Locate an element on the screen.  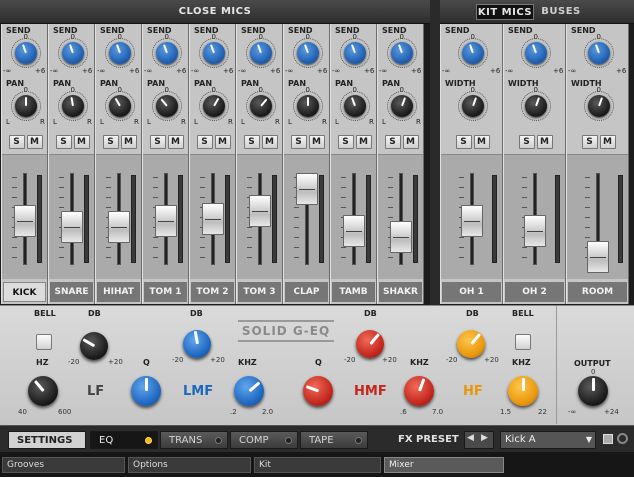
output-knob is located at coordinates (593, 391).